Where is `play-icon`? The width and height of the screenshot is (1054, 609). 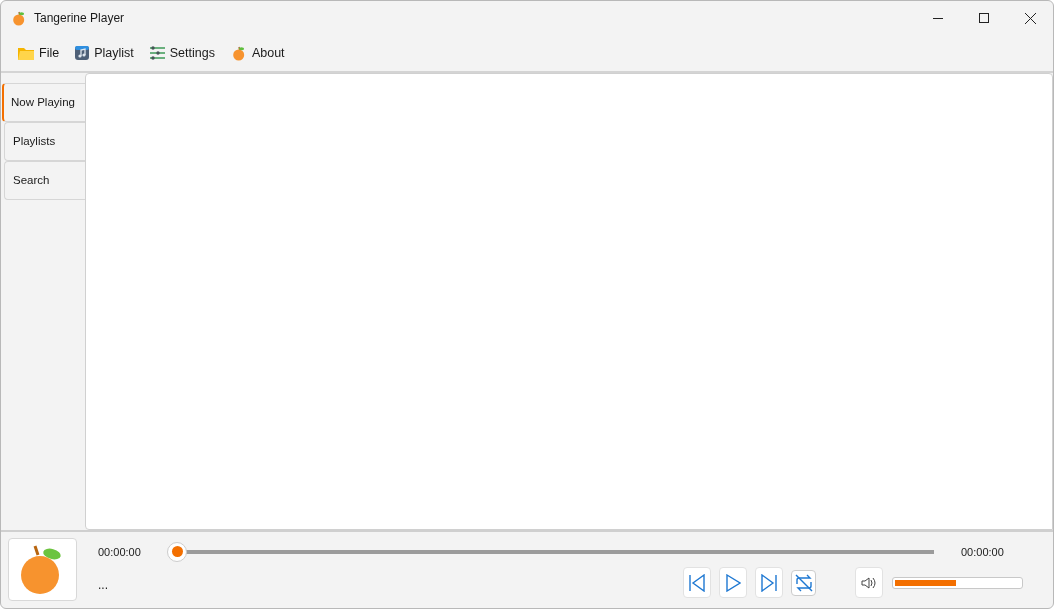 play-icon is located at coordinates (733, 582).